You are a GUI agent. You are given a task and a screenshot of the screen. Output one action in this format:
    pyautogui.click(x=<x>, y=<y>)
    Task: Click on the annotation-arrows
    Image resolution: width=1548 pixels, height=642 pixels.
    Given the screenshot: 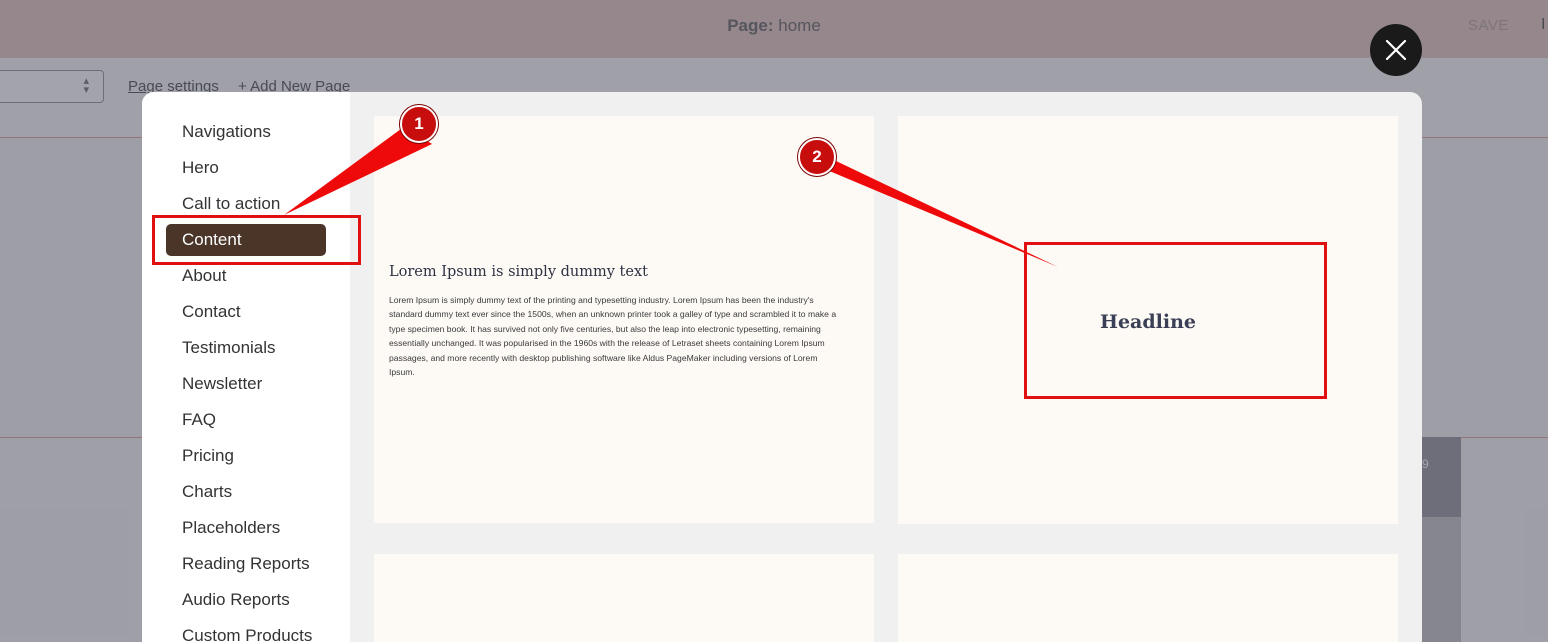 What is the action you would take?
    pyautogui.click(x=671, y=196)
    